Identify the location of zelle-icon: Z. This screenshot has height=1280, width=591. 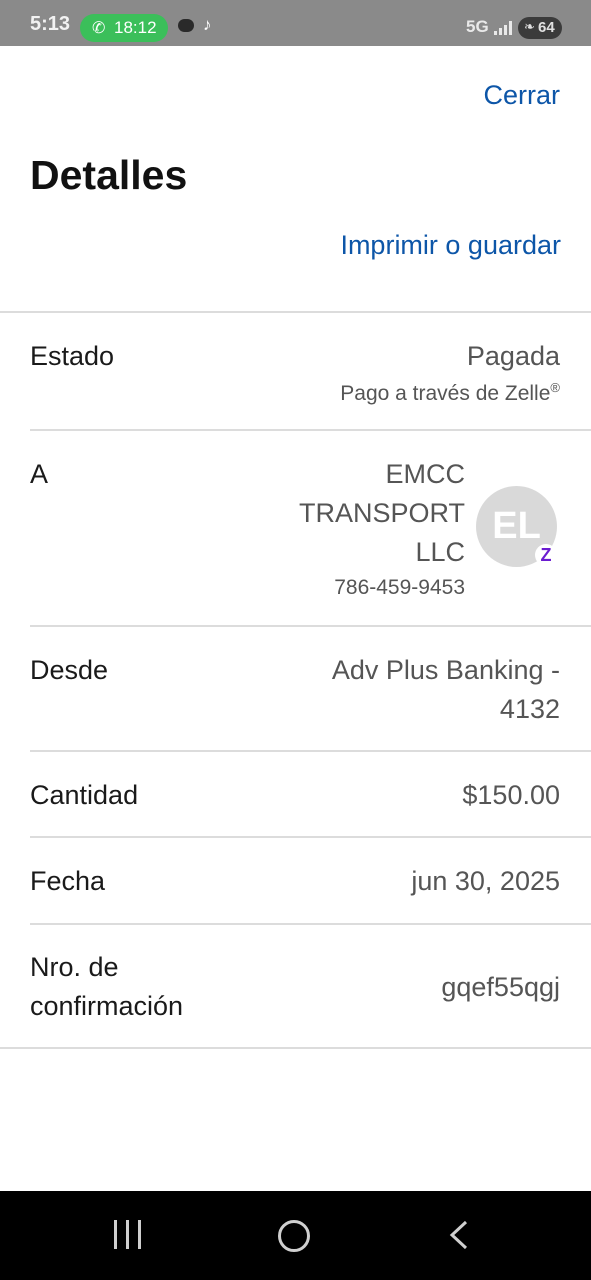
(546, 555).